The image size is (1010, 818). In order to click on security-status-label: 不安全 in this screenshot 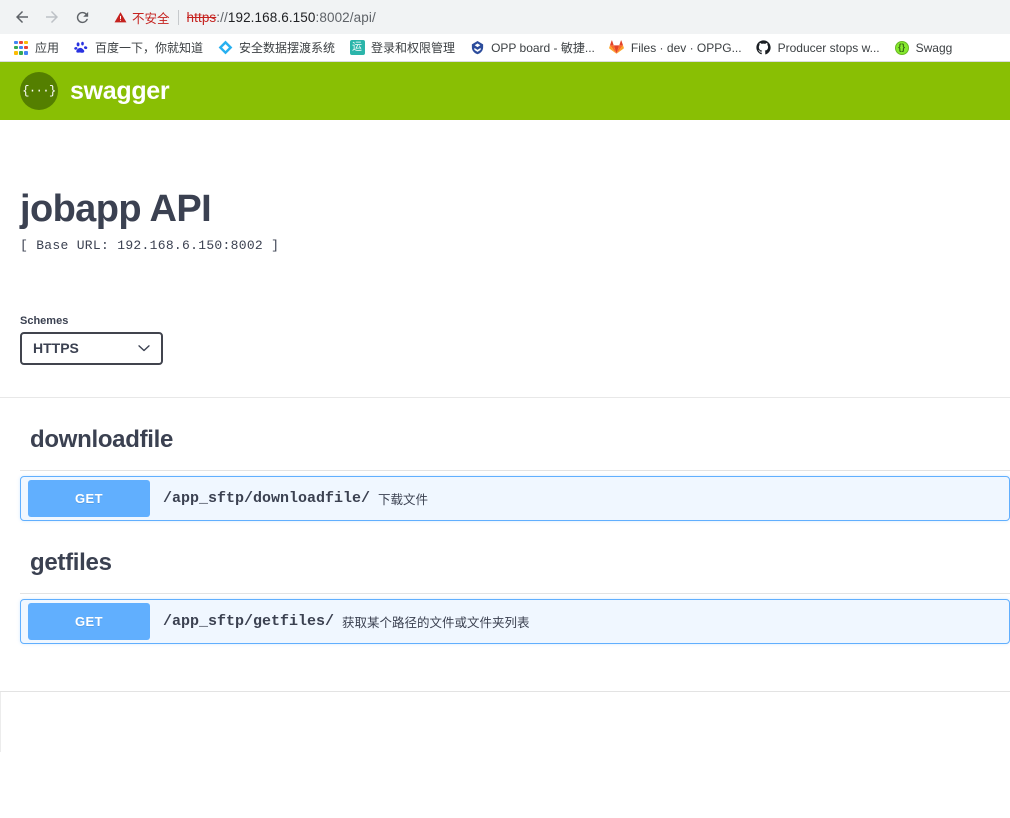, I will do `click(151, 18)`.